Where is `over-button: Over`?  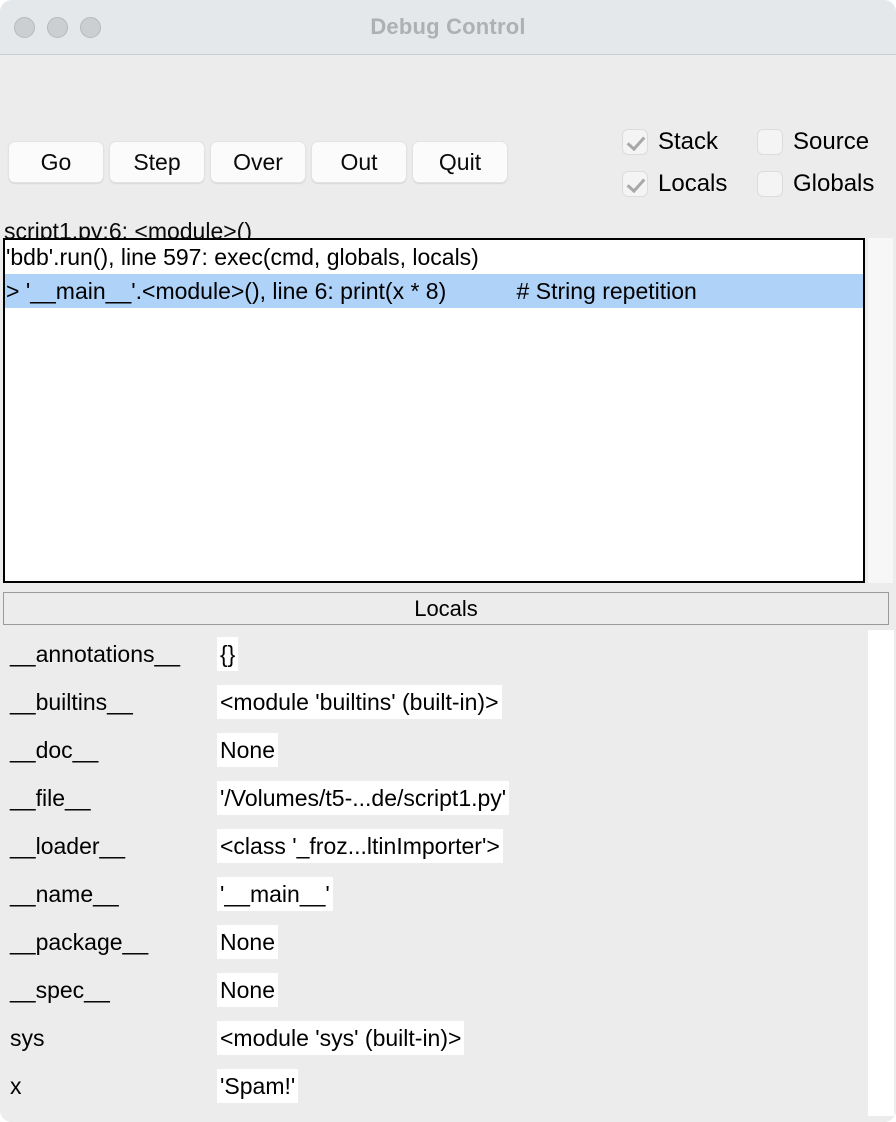
over-button: Over is located at coordinates (258, 162).